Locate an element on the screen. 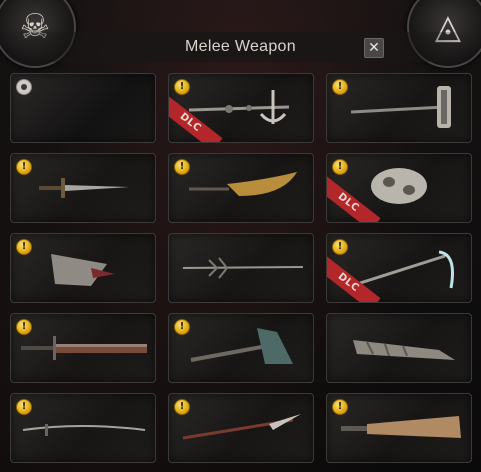  greatsword-icon is located at coordinates (84, 348).